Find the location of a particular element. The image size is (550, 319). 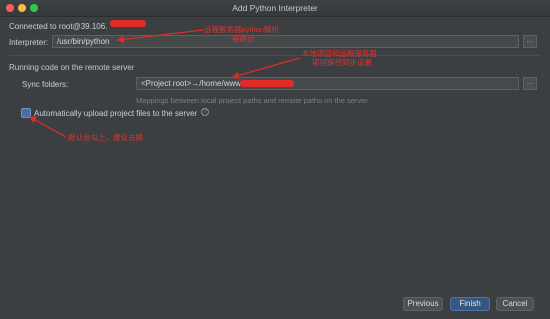

previous-button: Previous is located at coordinates (423, 304).